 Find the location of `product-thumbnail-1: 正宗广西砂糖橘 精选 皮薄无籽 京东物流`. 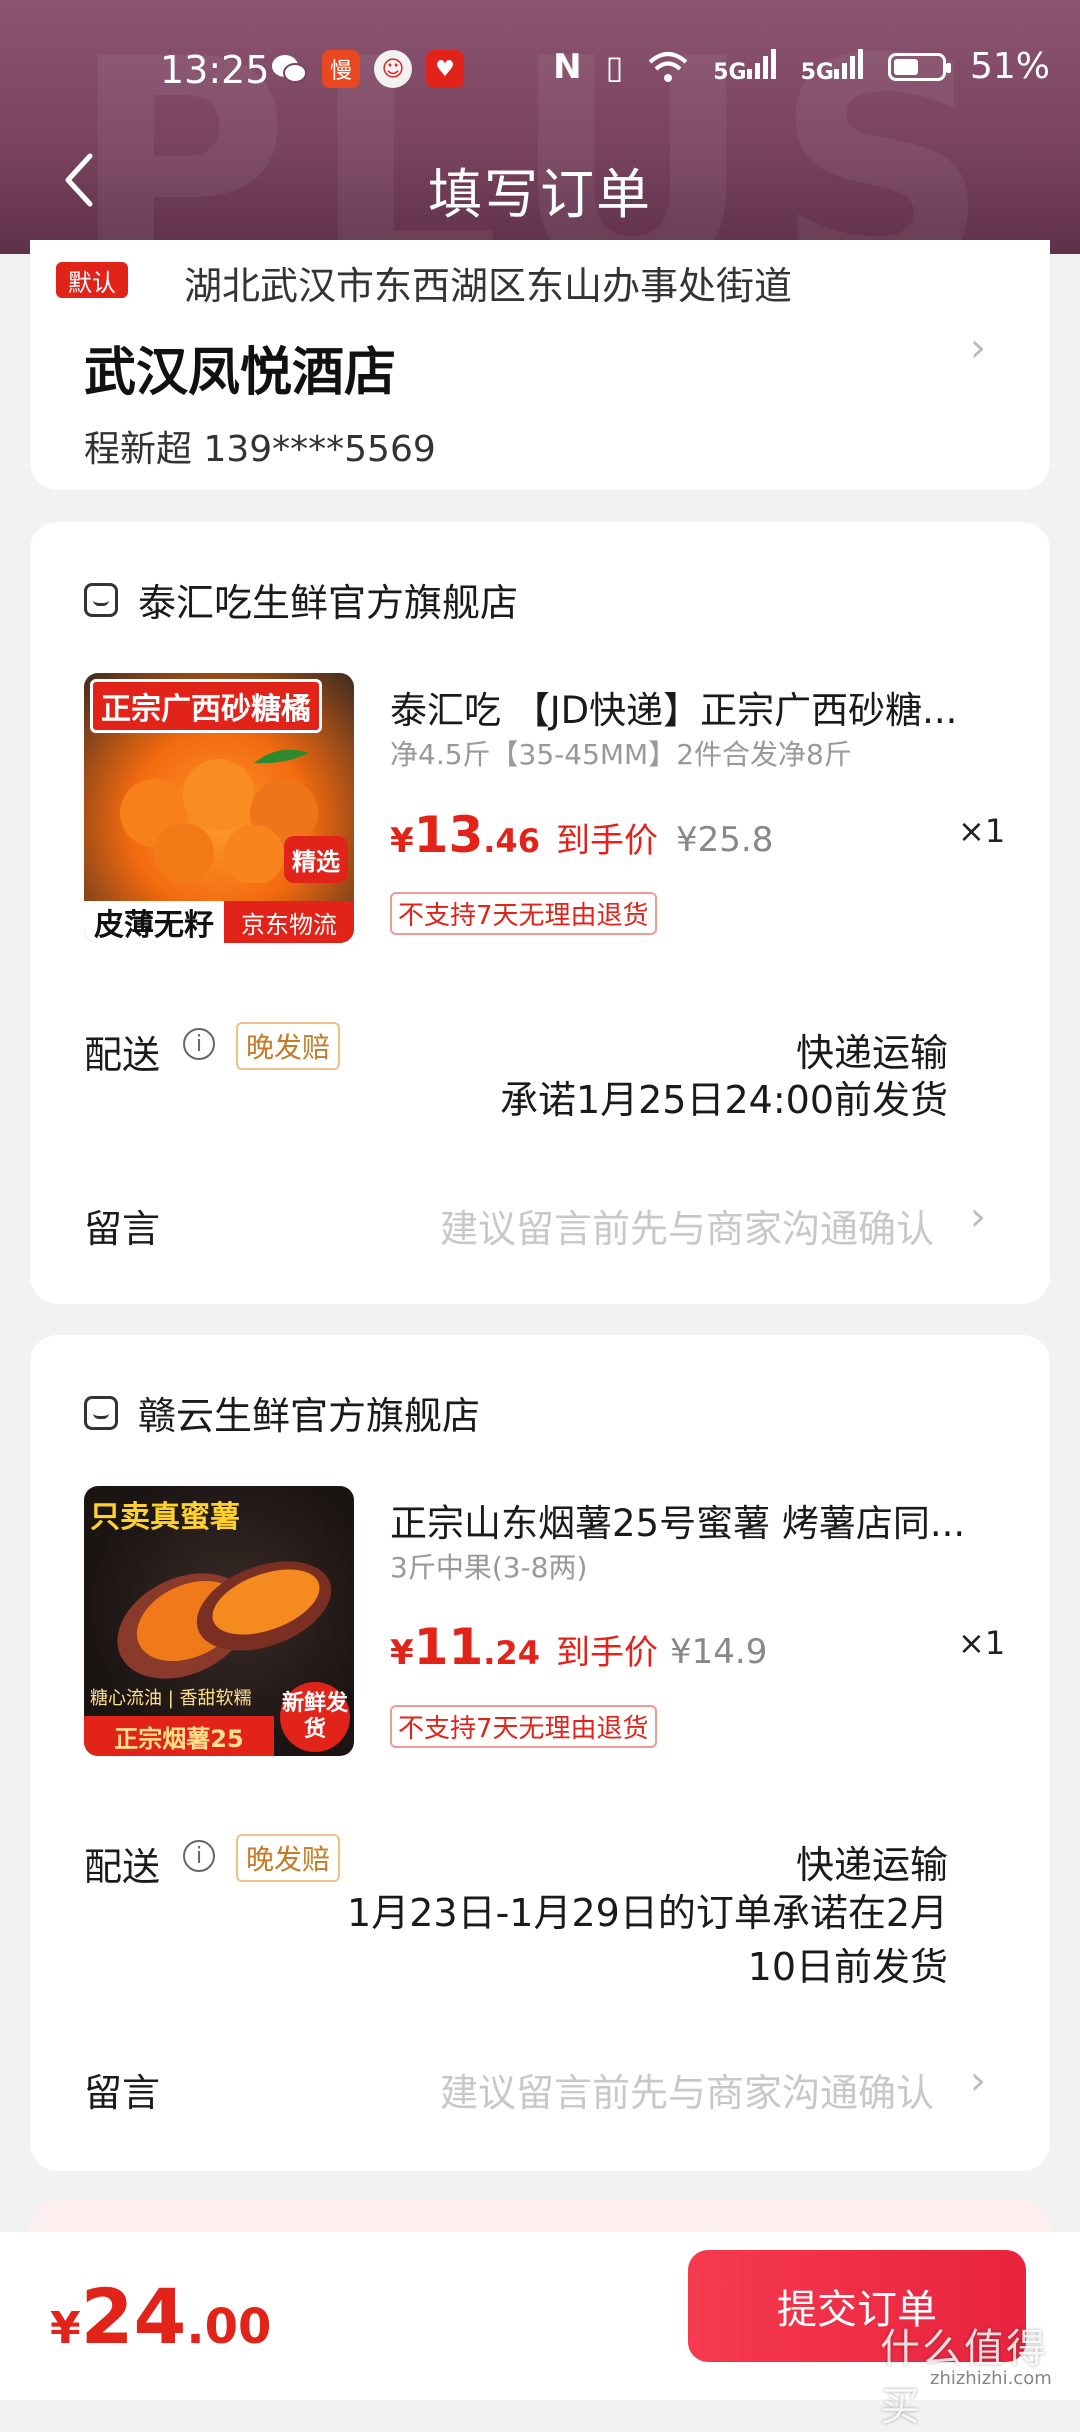

product-thumbnail-1: 正宗广西砂糖橘 精选 皮薄无籽 京东物流 is located at coordinates (219, 808).